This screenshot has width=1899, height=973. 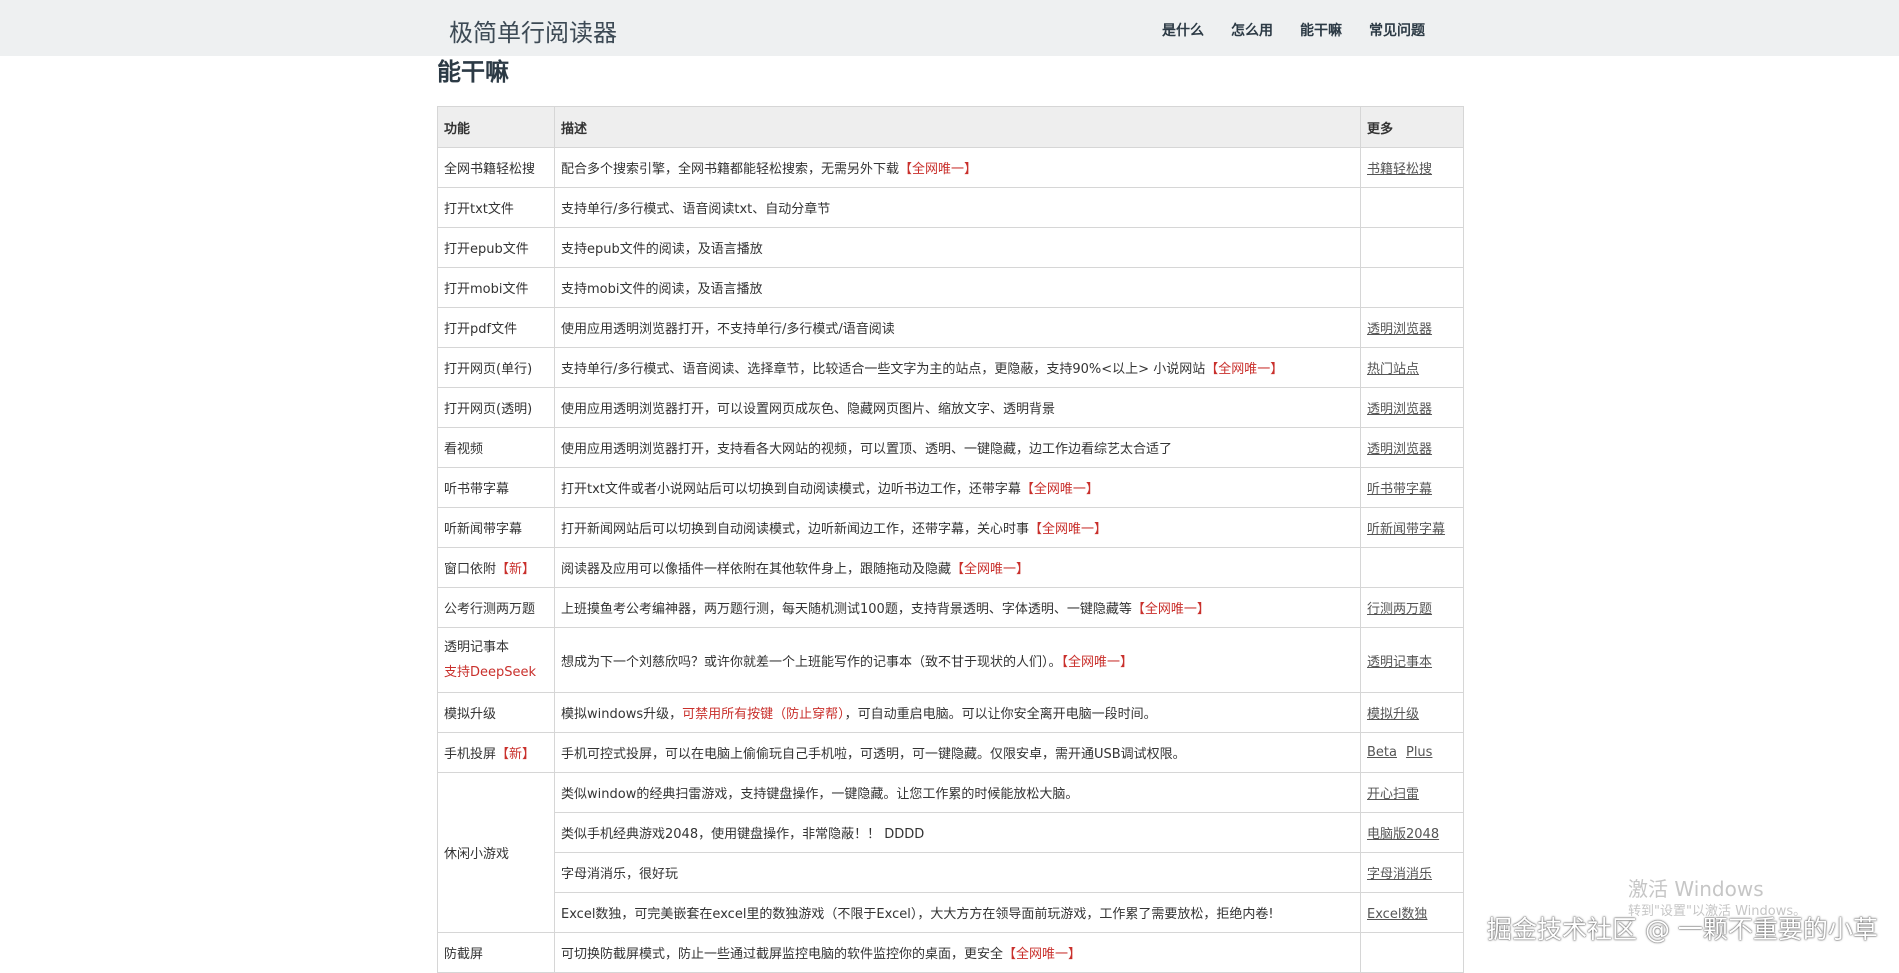 I want to click on more-link: Excel数独, so click(x=1397, y=914).